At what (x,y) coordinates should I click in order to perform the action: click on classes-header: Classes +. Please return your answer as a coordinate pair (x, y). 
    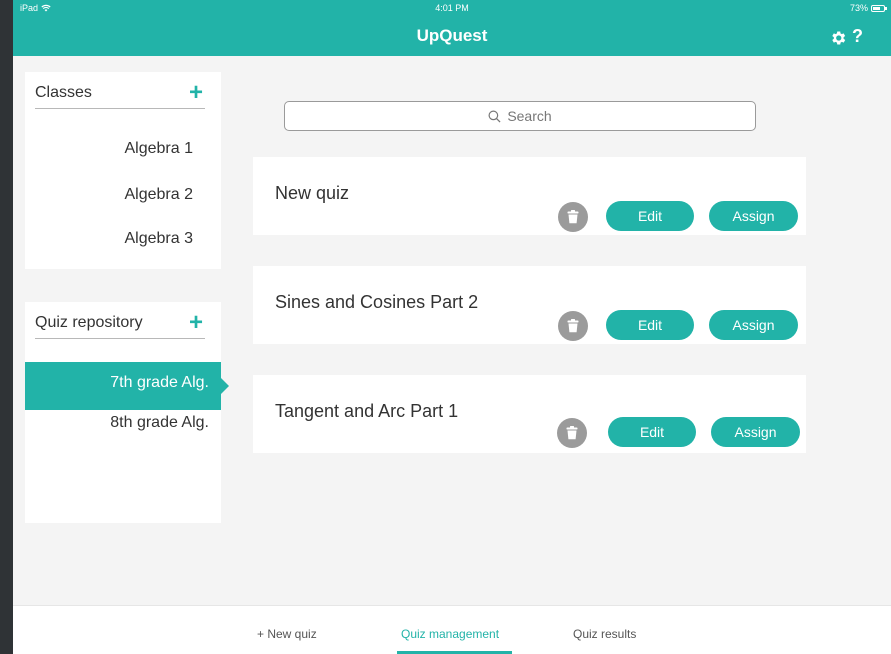
    Looking at the image, I should click on (120, 95).